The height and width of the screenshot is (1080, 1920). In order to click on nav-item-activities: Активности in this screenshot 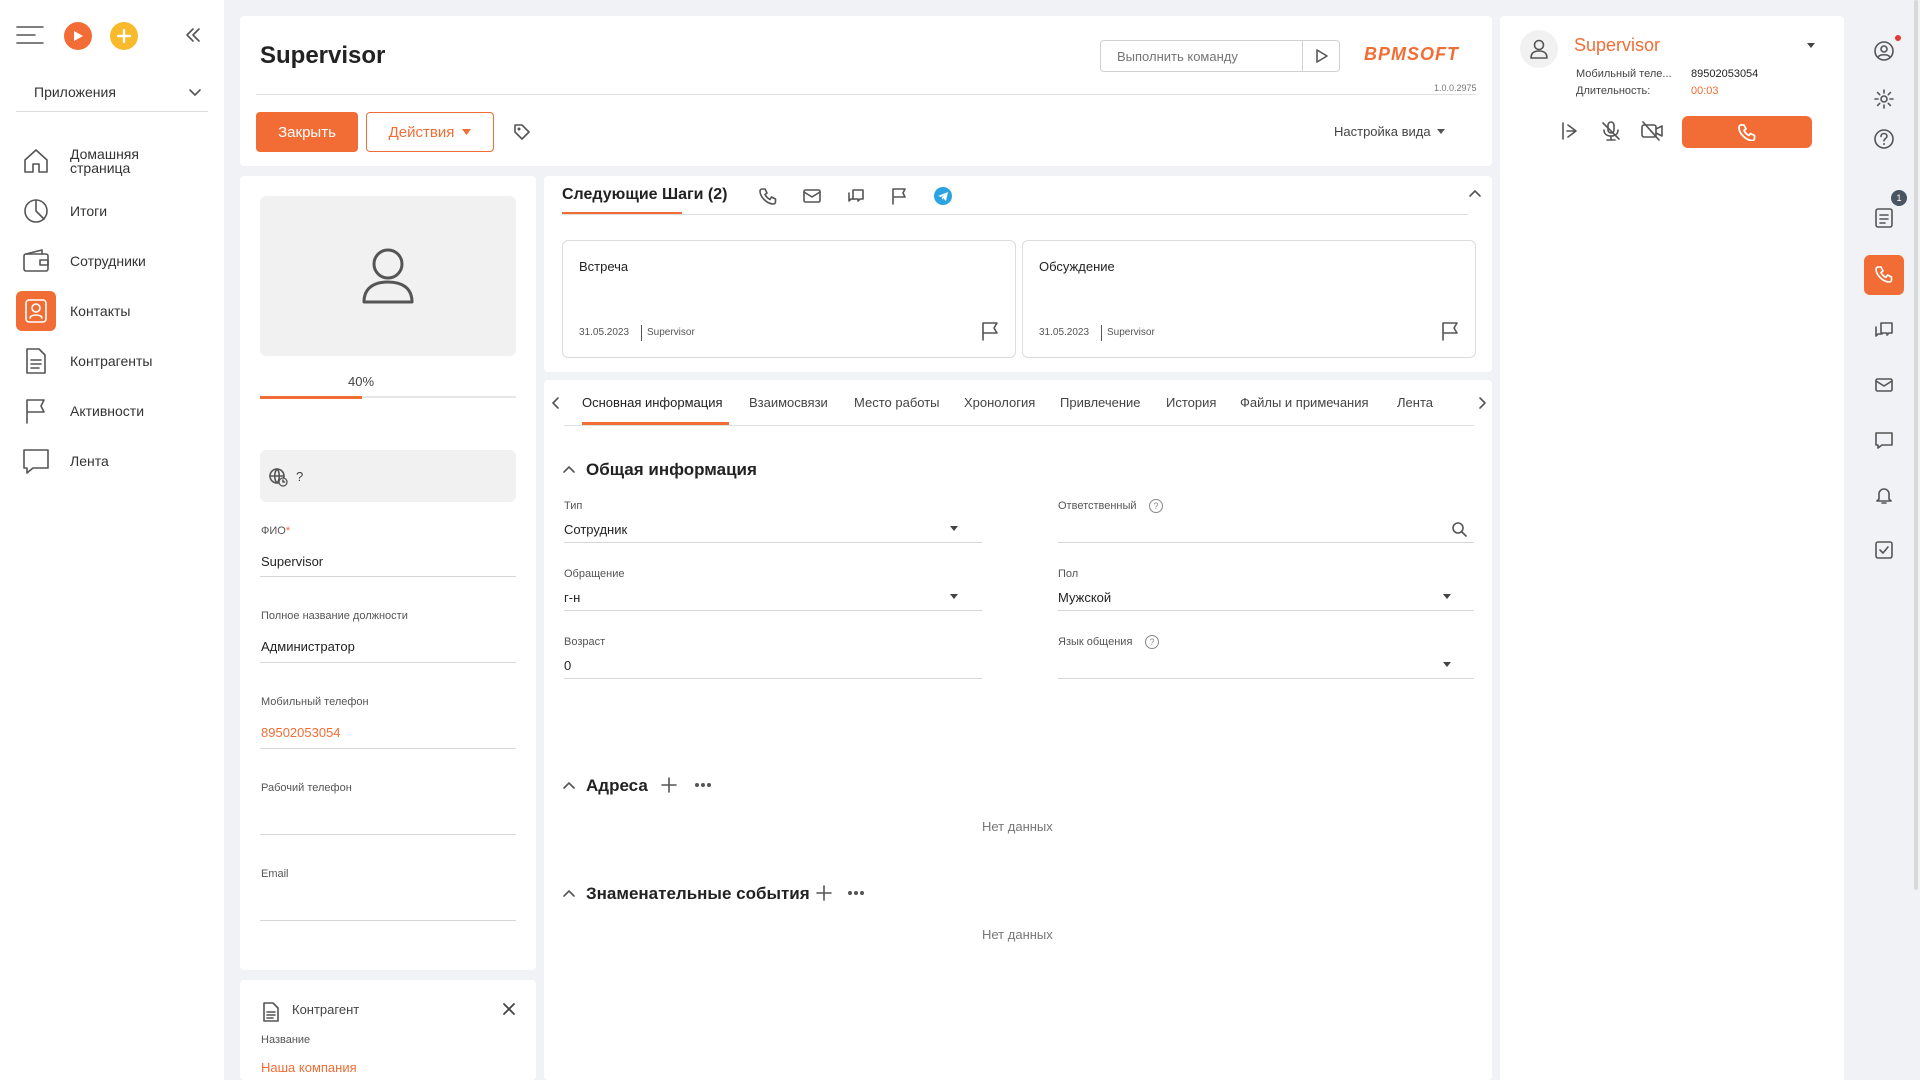, I will do `click(114, 411)`.